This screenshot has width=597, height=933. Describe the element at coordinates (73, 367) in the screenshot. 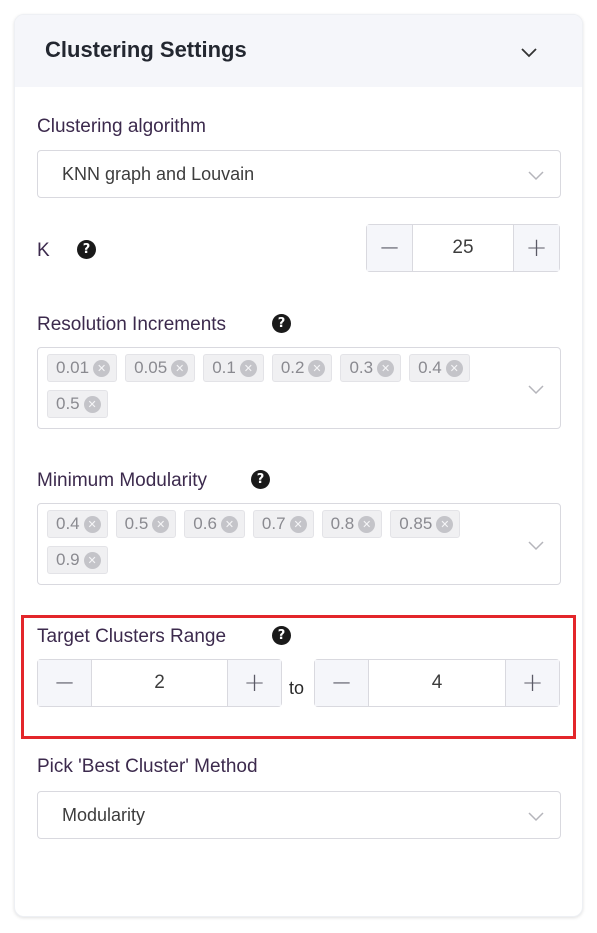

I see `tag-label: 0.01` at that location.